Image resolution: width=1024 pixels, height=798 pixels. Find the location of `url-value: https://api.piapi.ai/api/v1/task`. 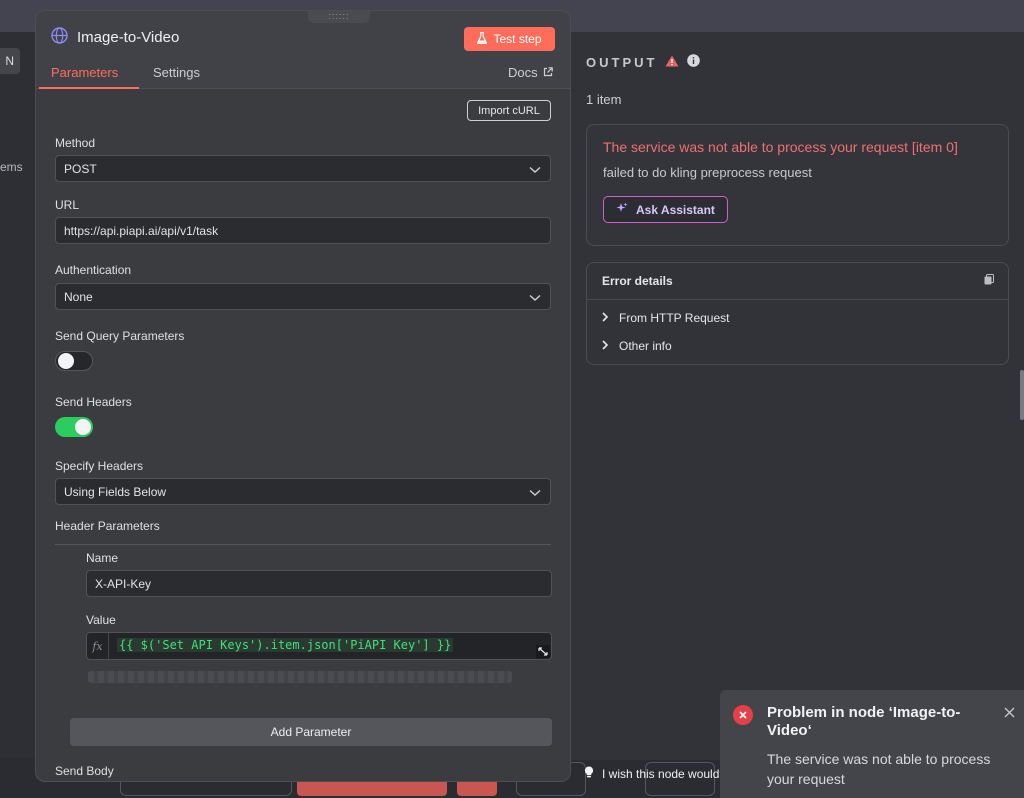

url-value: https://api.piapi.ai/api/v1/task is located at coordinates (141, 230).